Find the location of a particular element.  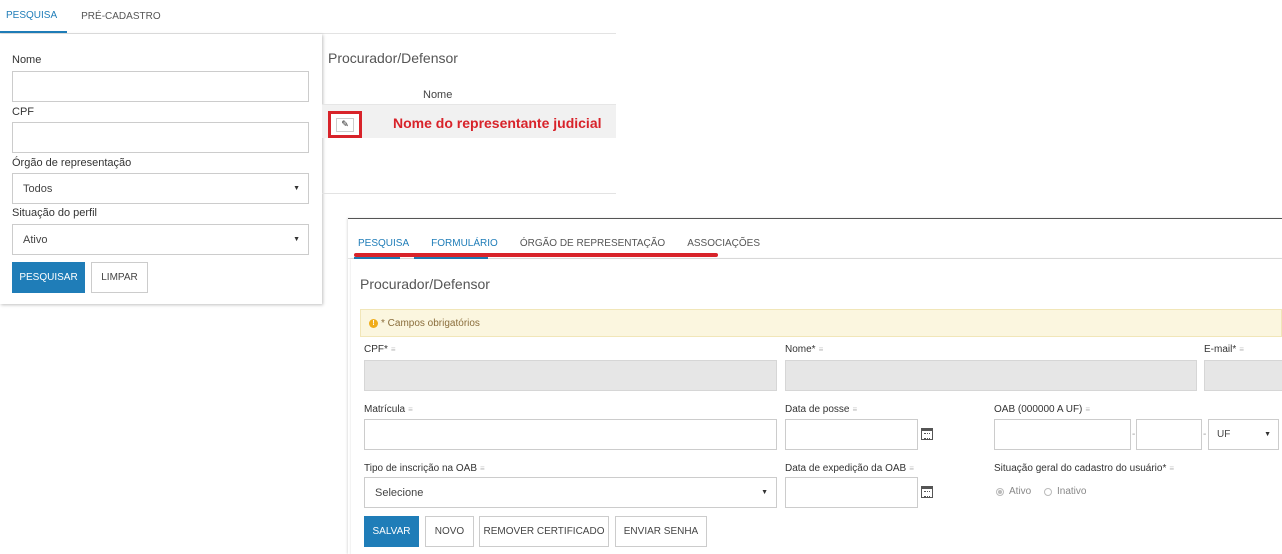

orgao-select-value: Todos is located at coordinates (38, 188).